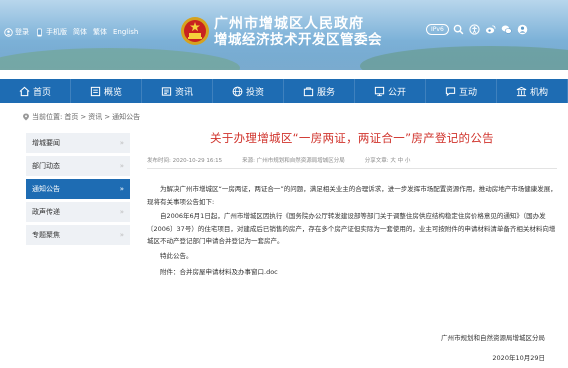  I want to click on user-button, so click(523, 29).